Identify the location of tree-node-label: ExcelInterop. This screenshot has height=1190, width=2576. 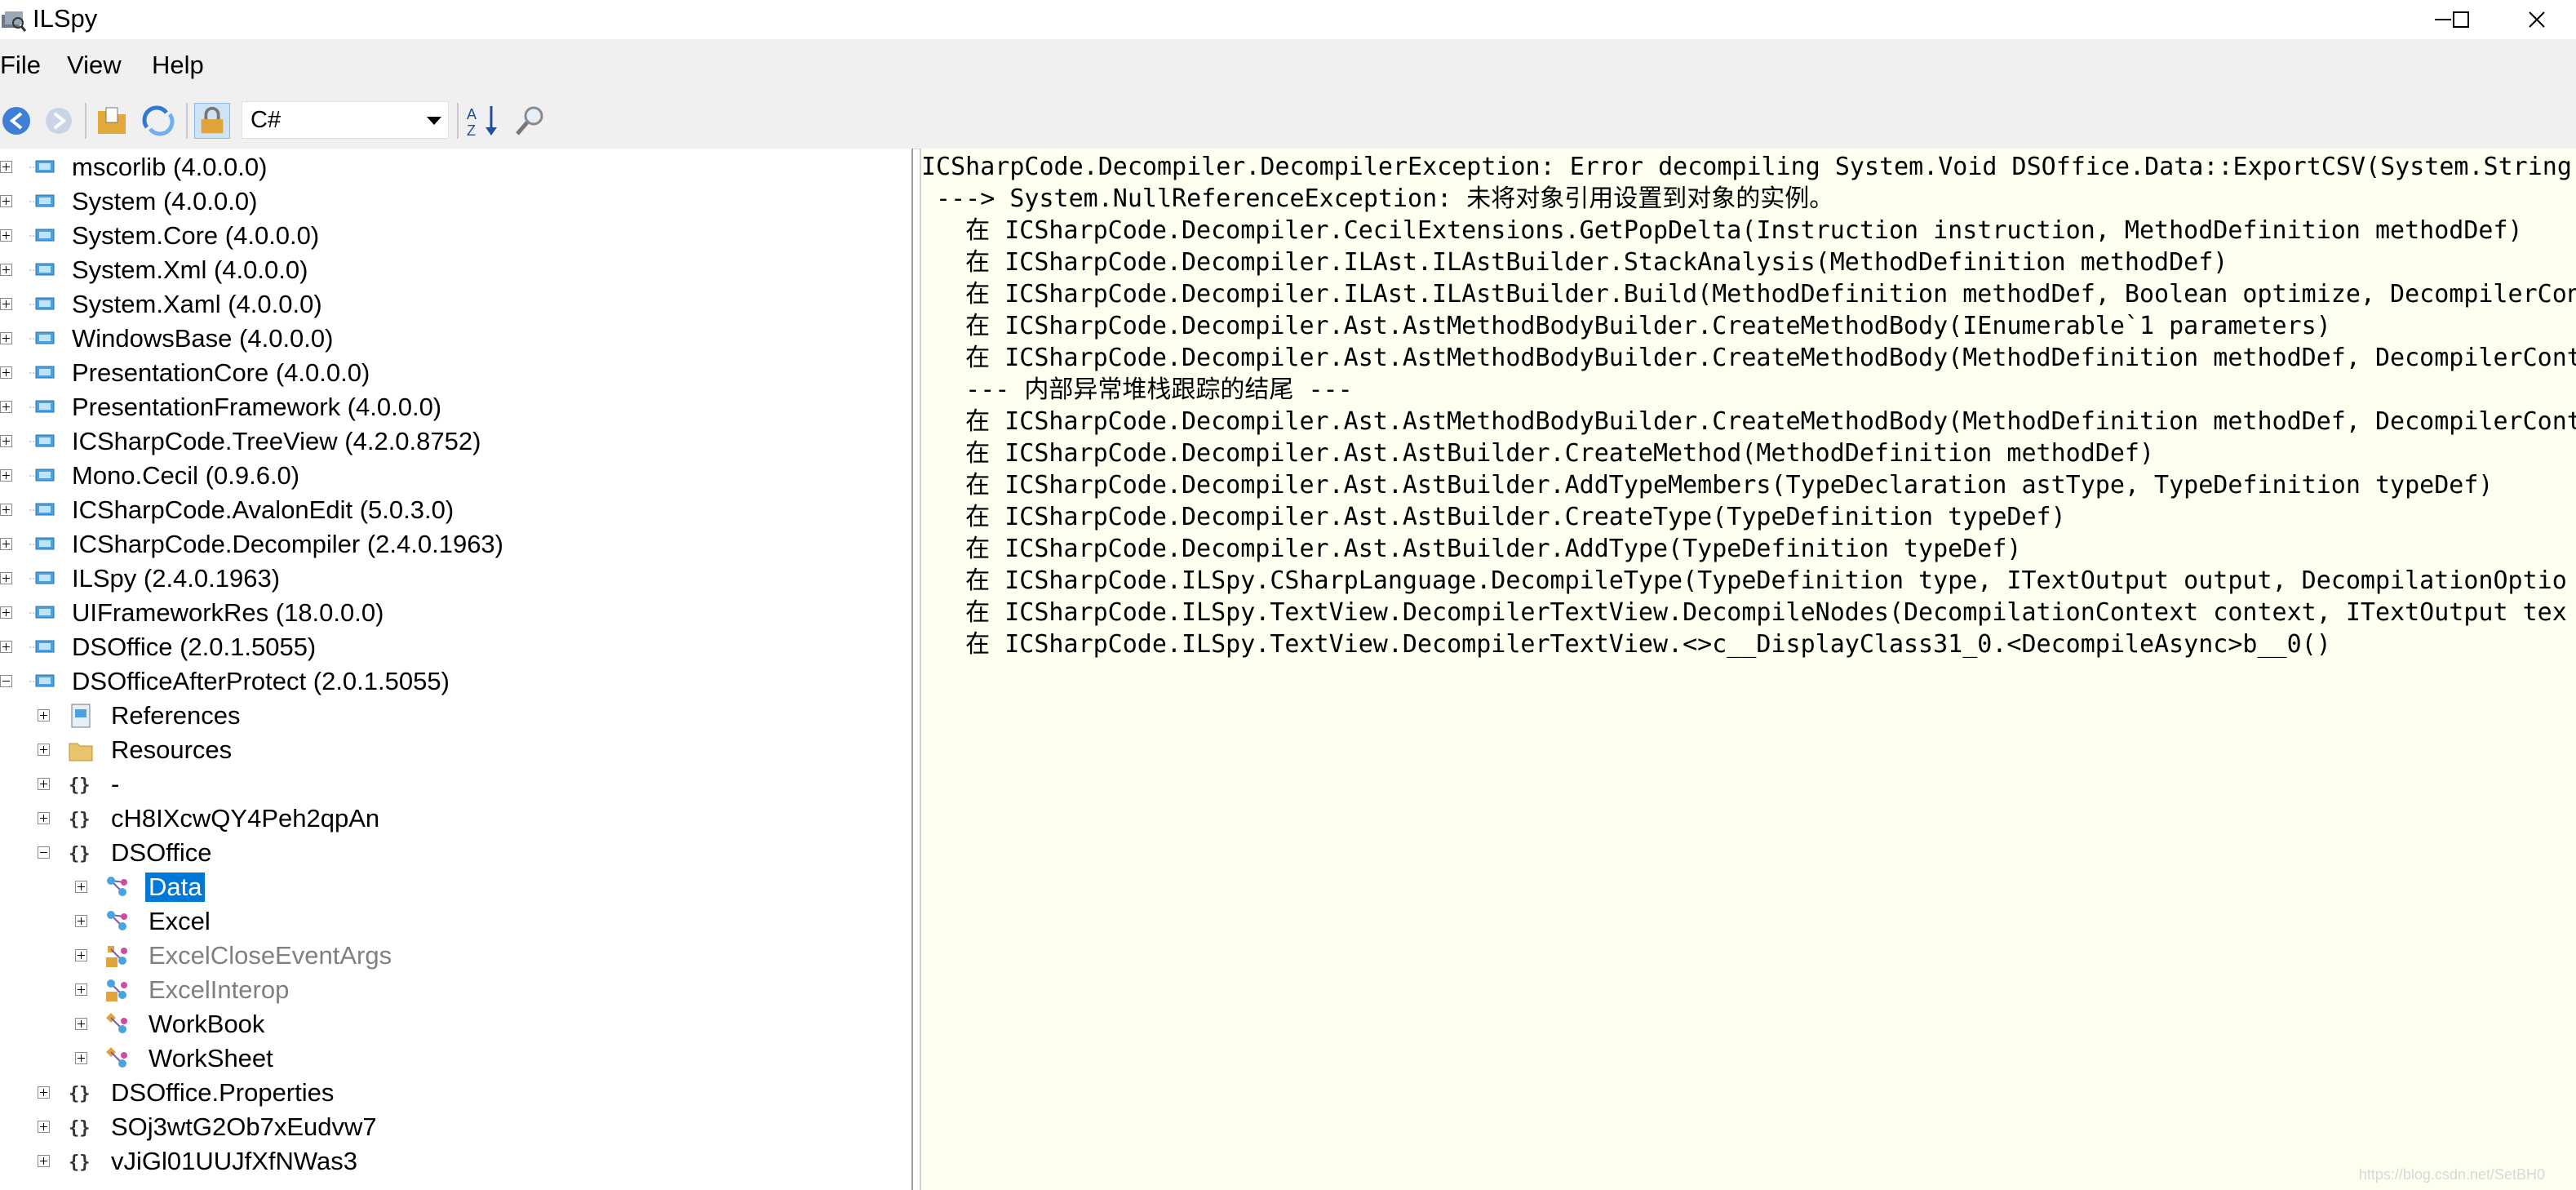
(219, 990).